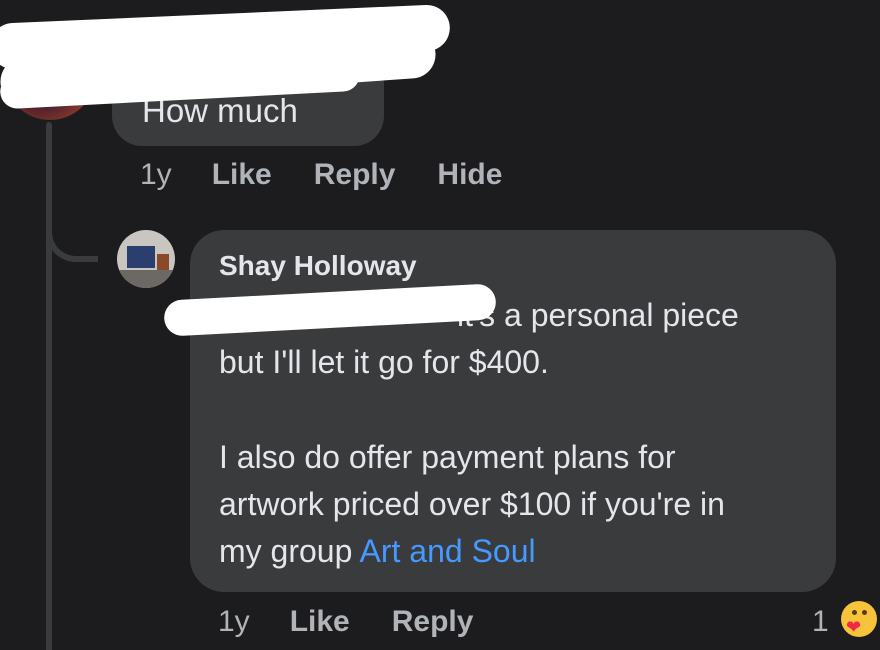 This screenshot has height=650, width=880. I want to click on comment-actions: 1y Like Reply Hide, so click(342, 175).